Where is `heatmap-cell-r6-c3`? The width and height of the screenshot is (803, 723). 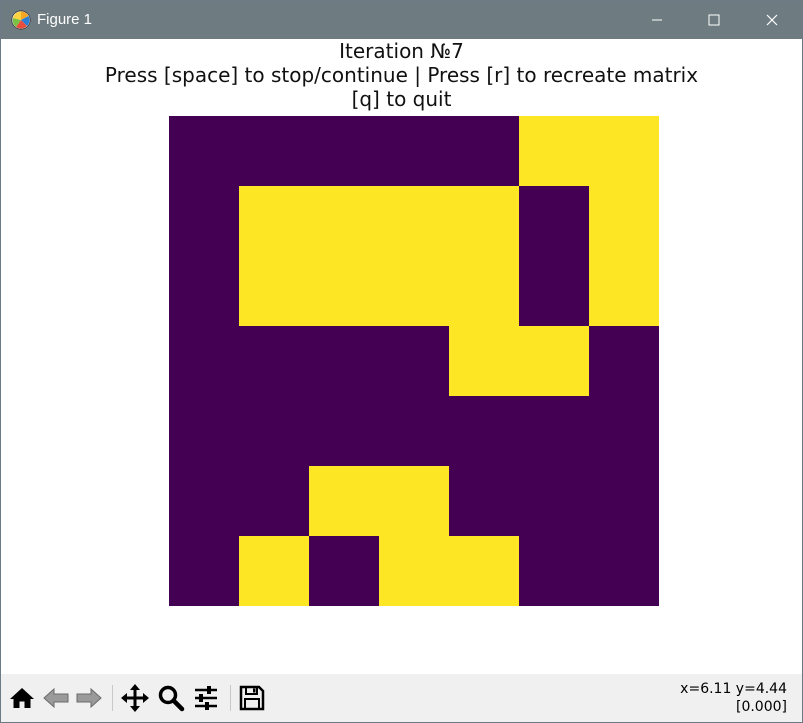 heatmap-cell-r6-c3 is located at coordinates (414, 571).